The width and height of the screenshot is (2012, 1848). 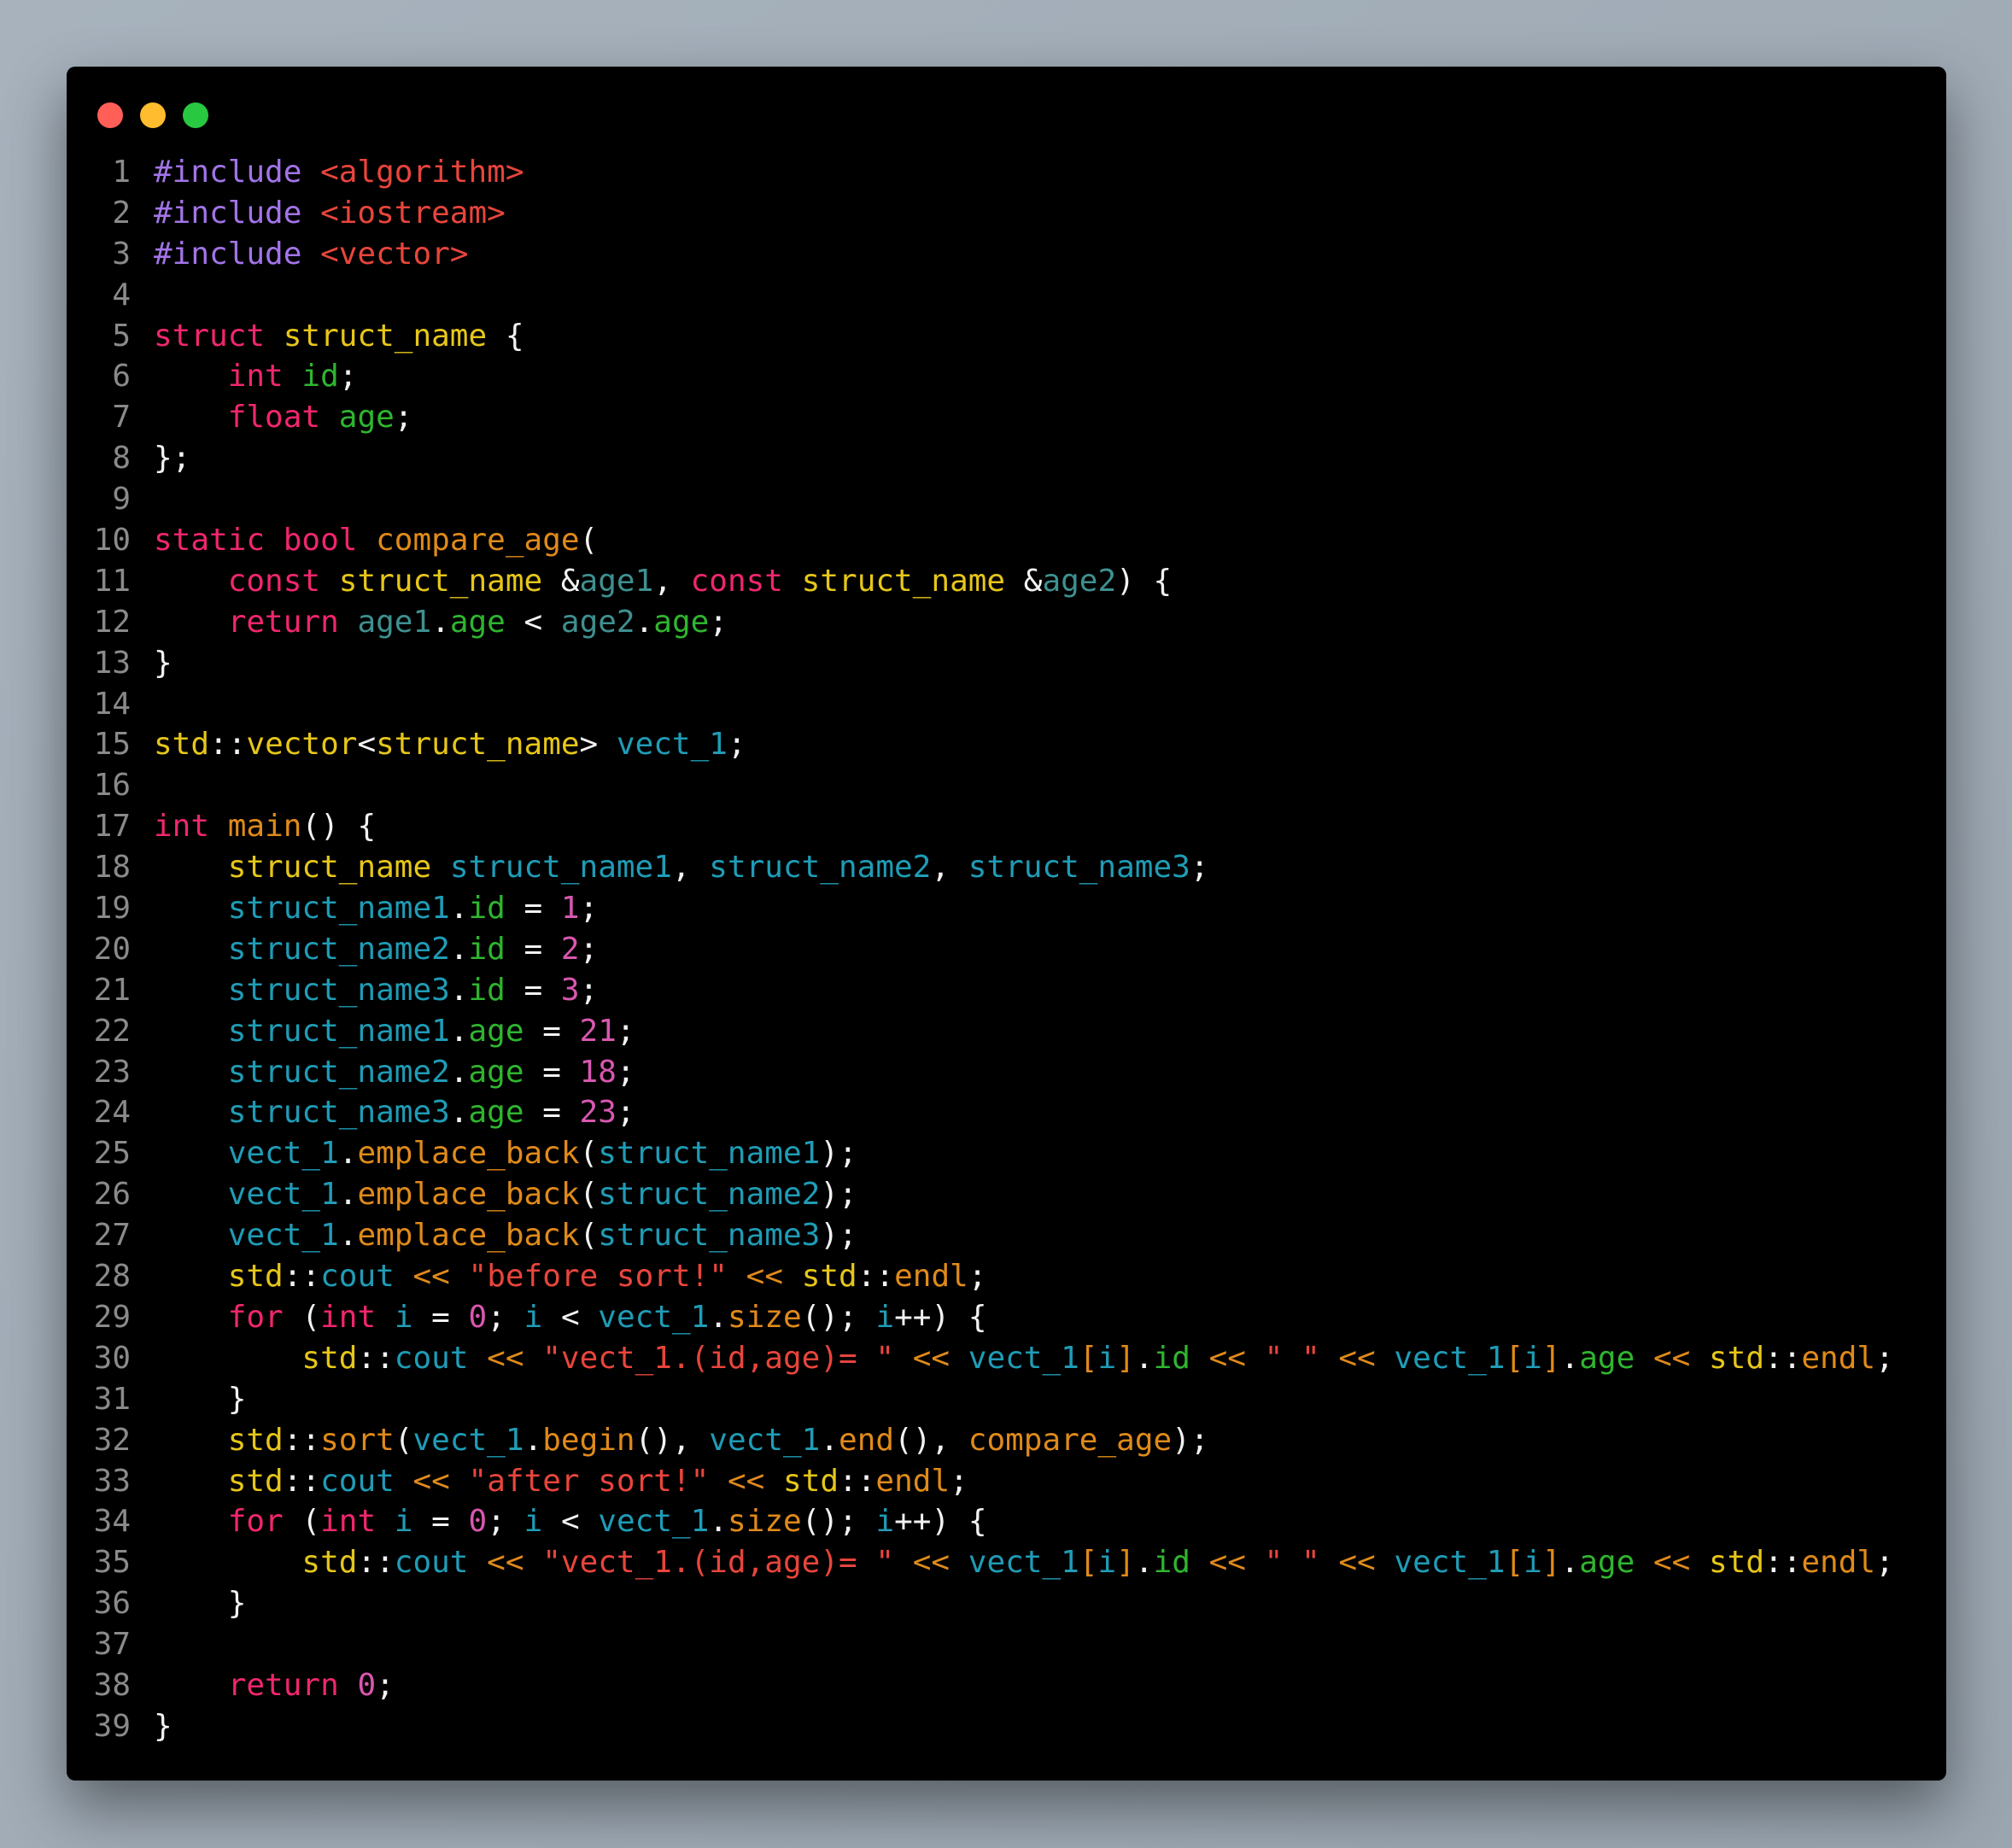 What do you see at coordinates (112, 1481) in the screenshot?
I see `line-number: 33` at bounding box center [112, 1481].